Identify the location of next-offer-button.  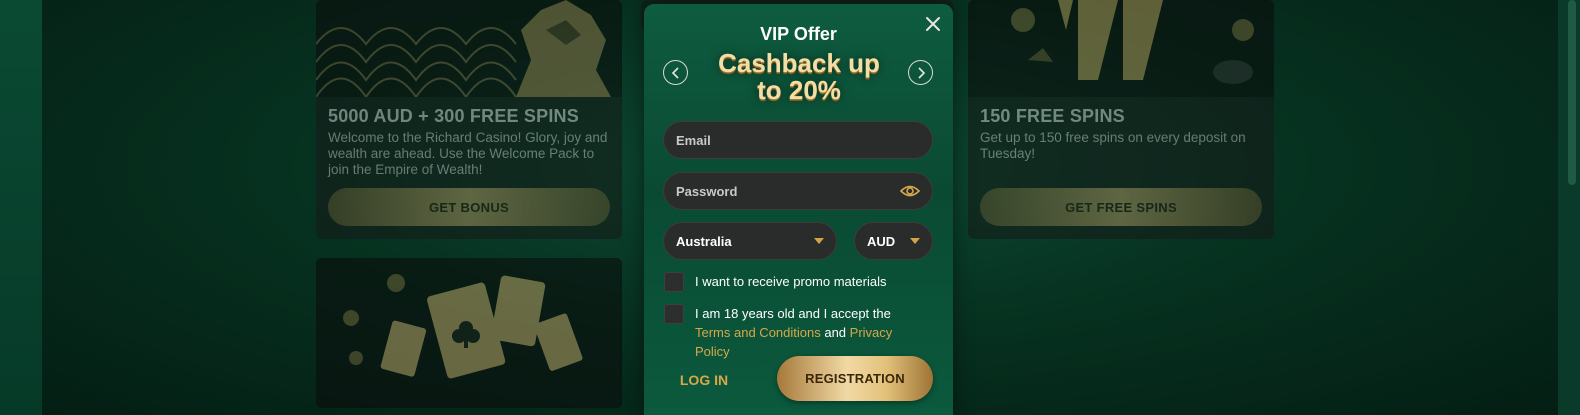
(920, 72).